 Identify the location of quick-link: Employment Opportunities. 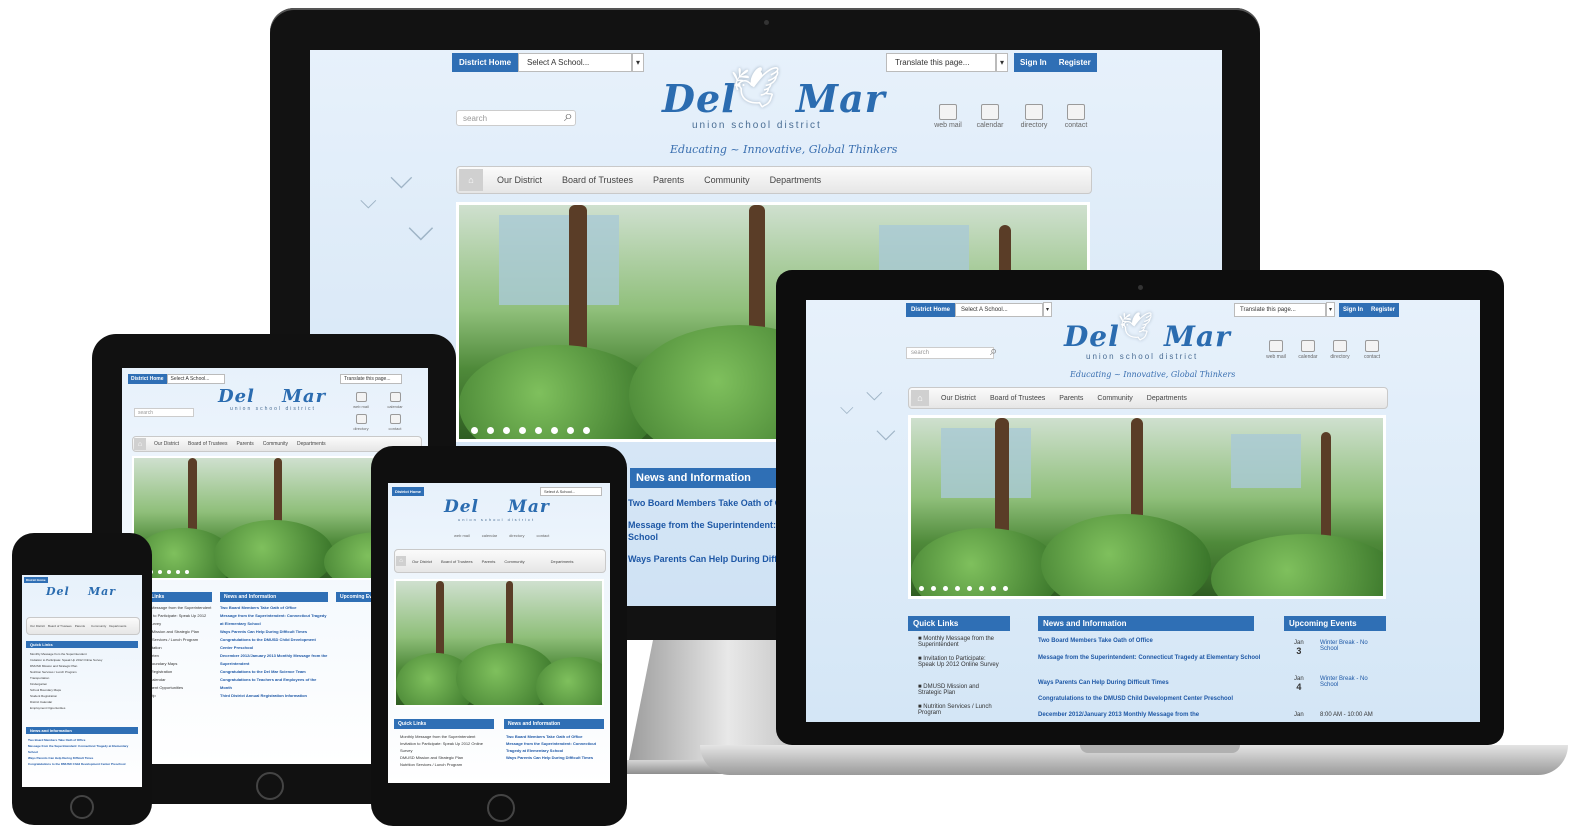
(83, 708).